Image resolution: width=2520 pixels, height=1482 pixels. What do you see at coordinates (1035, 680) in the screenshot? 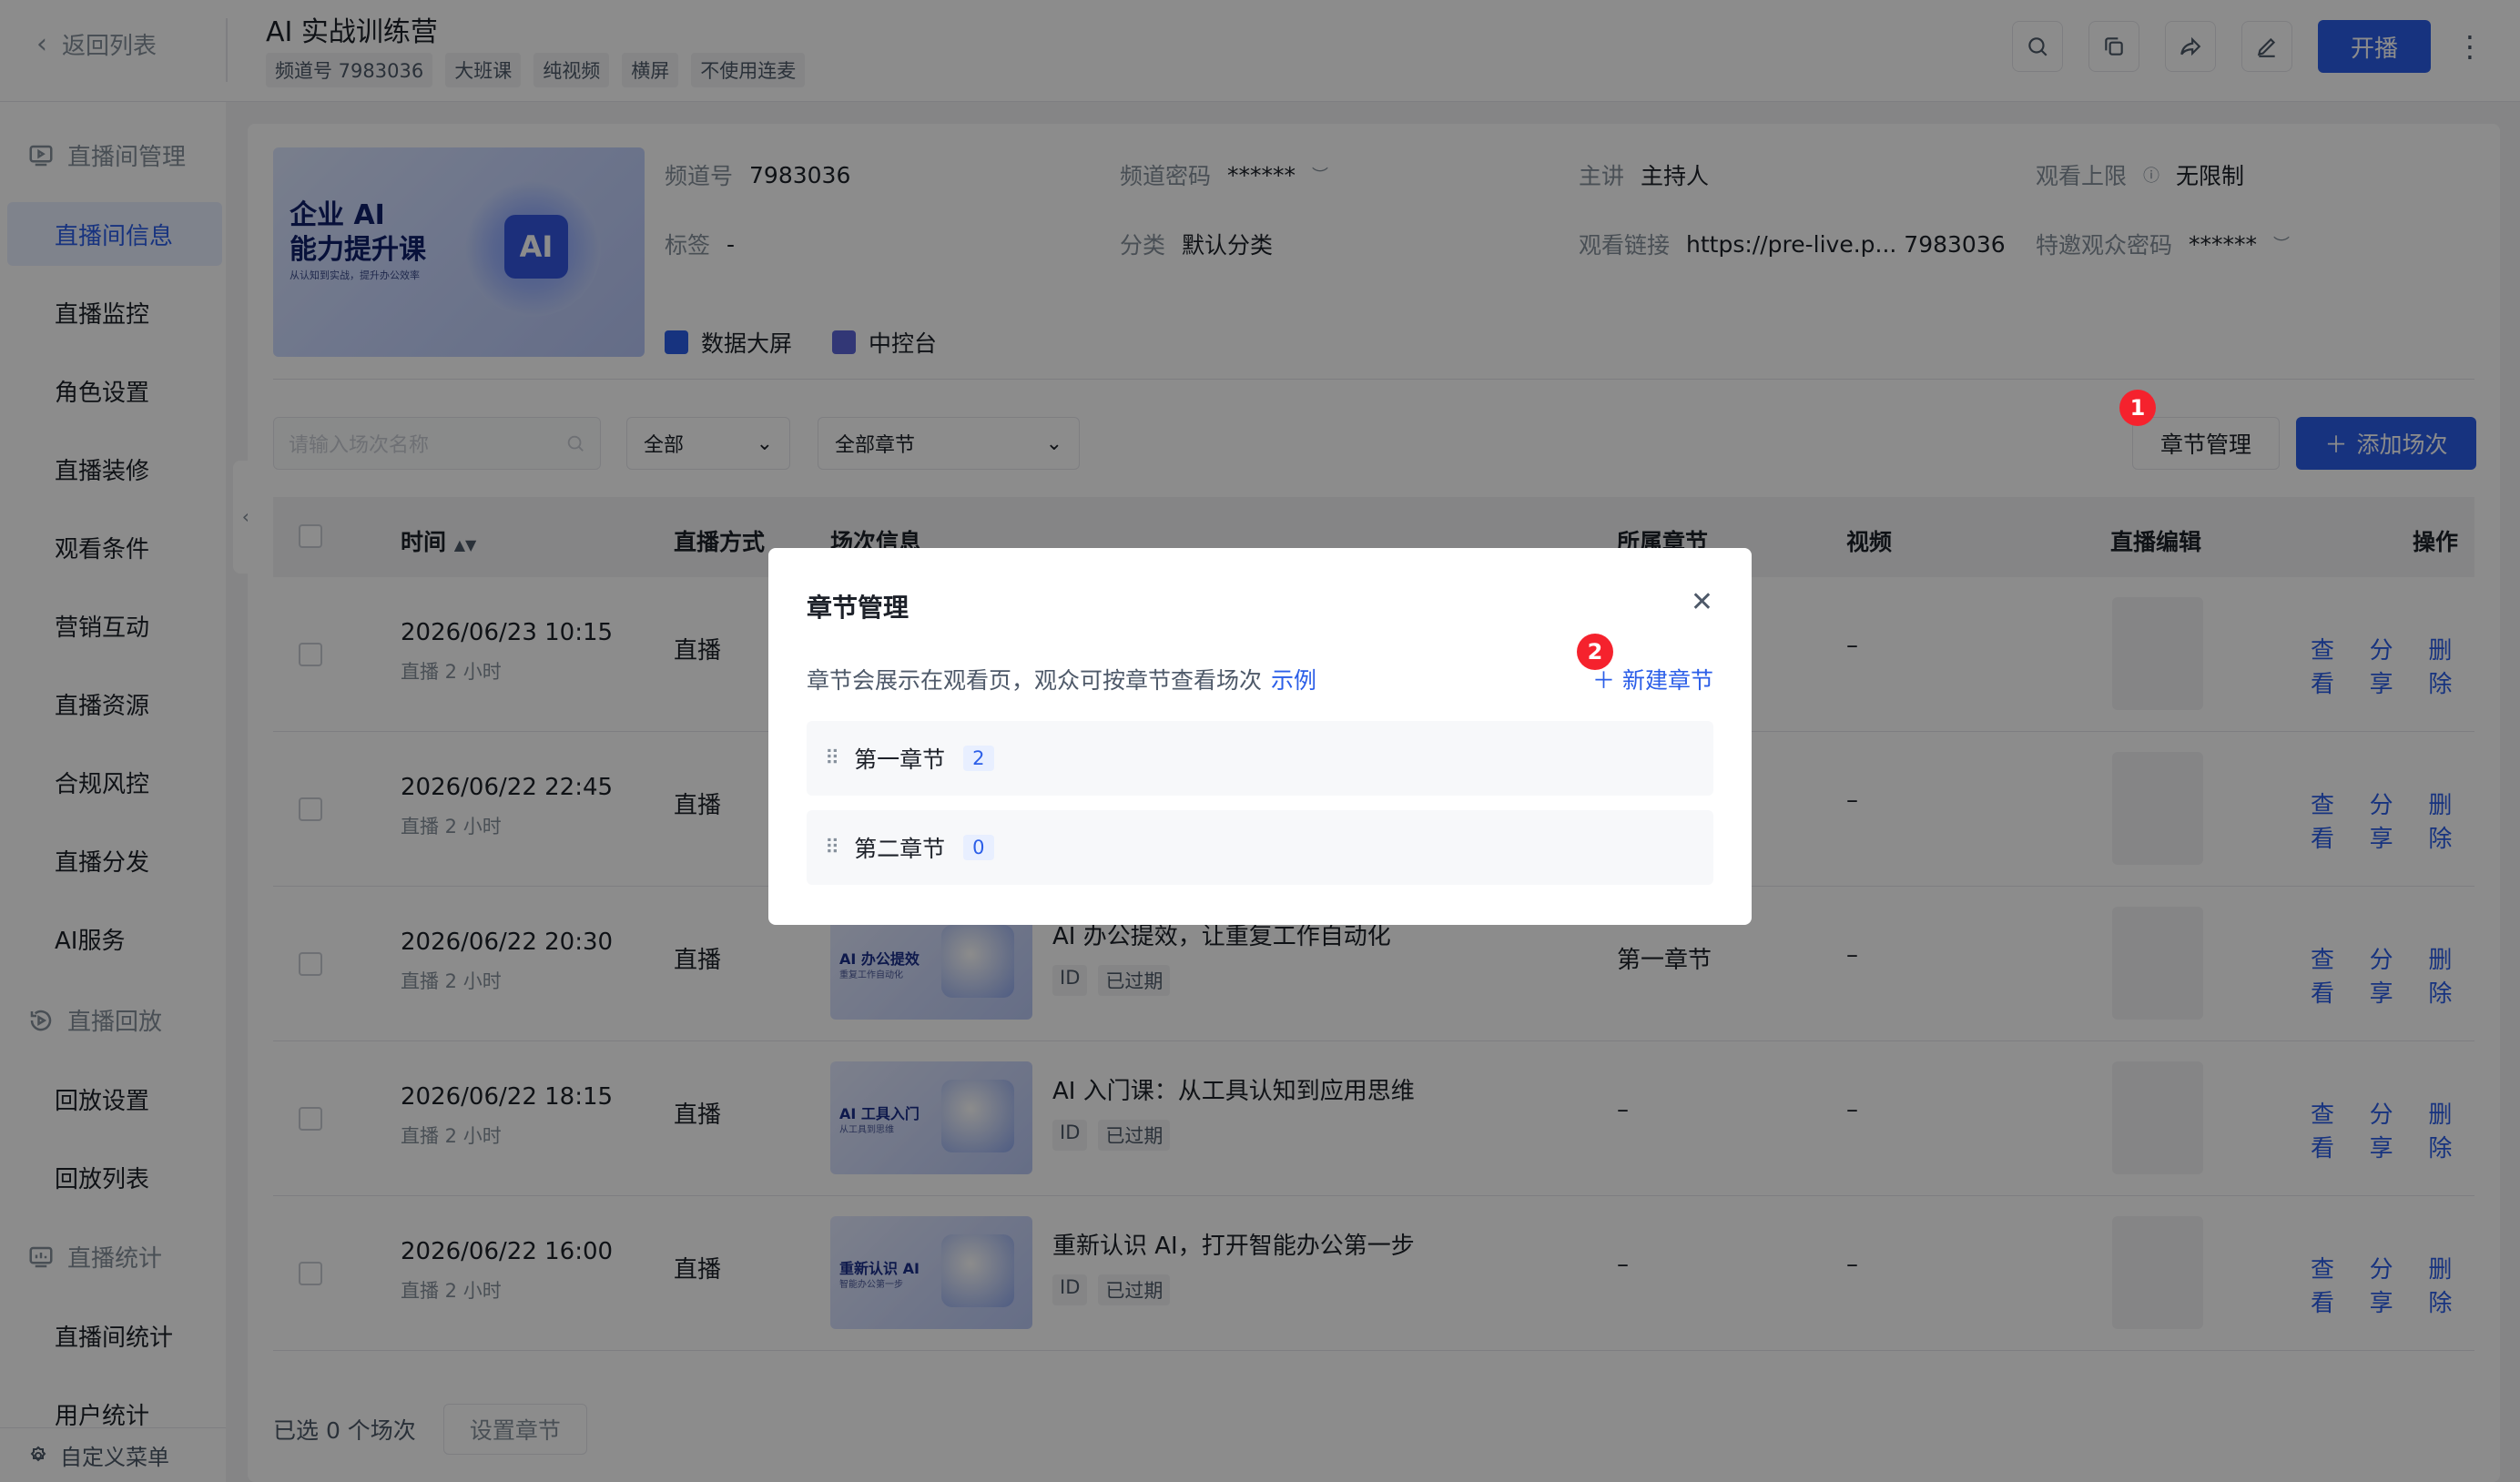
I see `dialog-desc-text: 章节会展示在观看页，观众可按章节查看场次` at bounding box center [1035, 680].